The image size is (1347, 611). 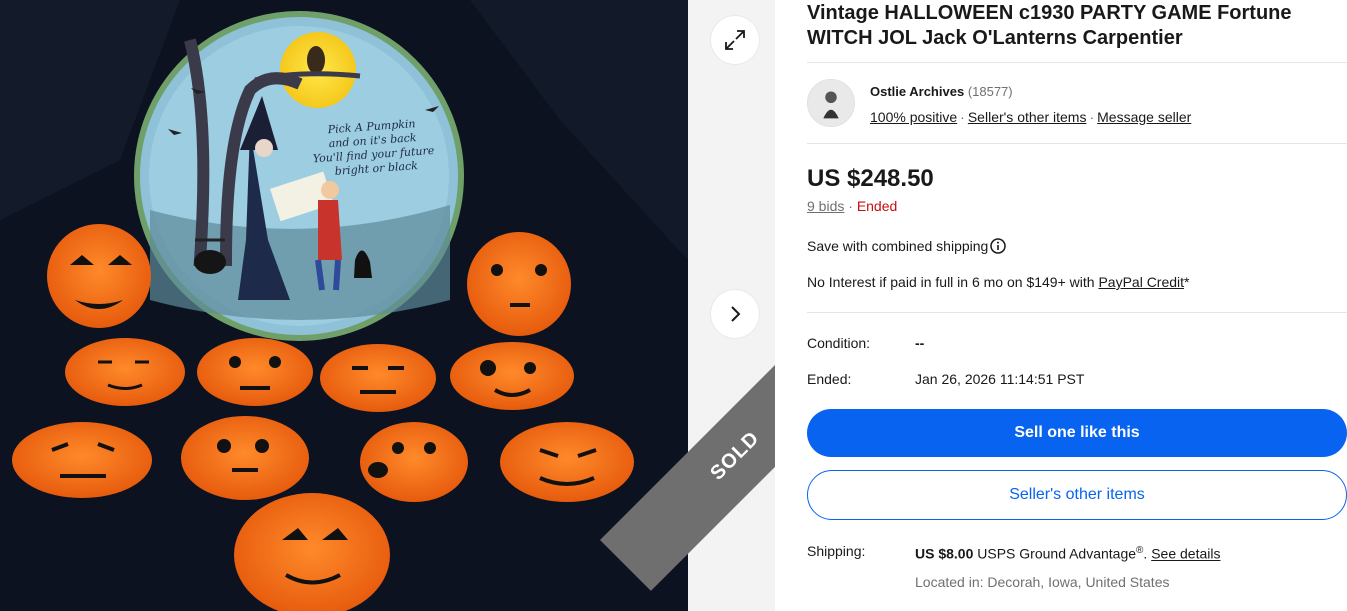 What do you see at coordinates (951, 581) in the screenshot?
I see `located-label: Located in:` at bounding box center [951, 581].